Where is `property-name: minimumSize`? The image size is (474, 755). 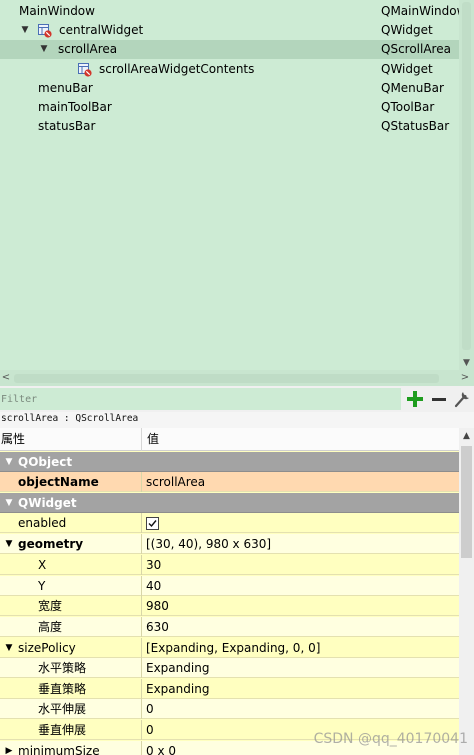
property-name: minimumSize is located at coordinates (59, 749).